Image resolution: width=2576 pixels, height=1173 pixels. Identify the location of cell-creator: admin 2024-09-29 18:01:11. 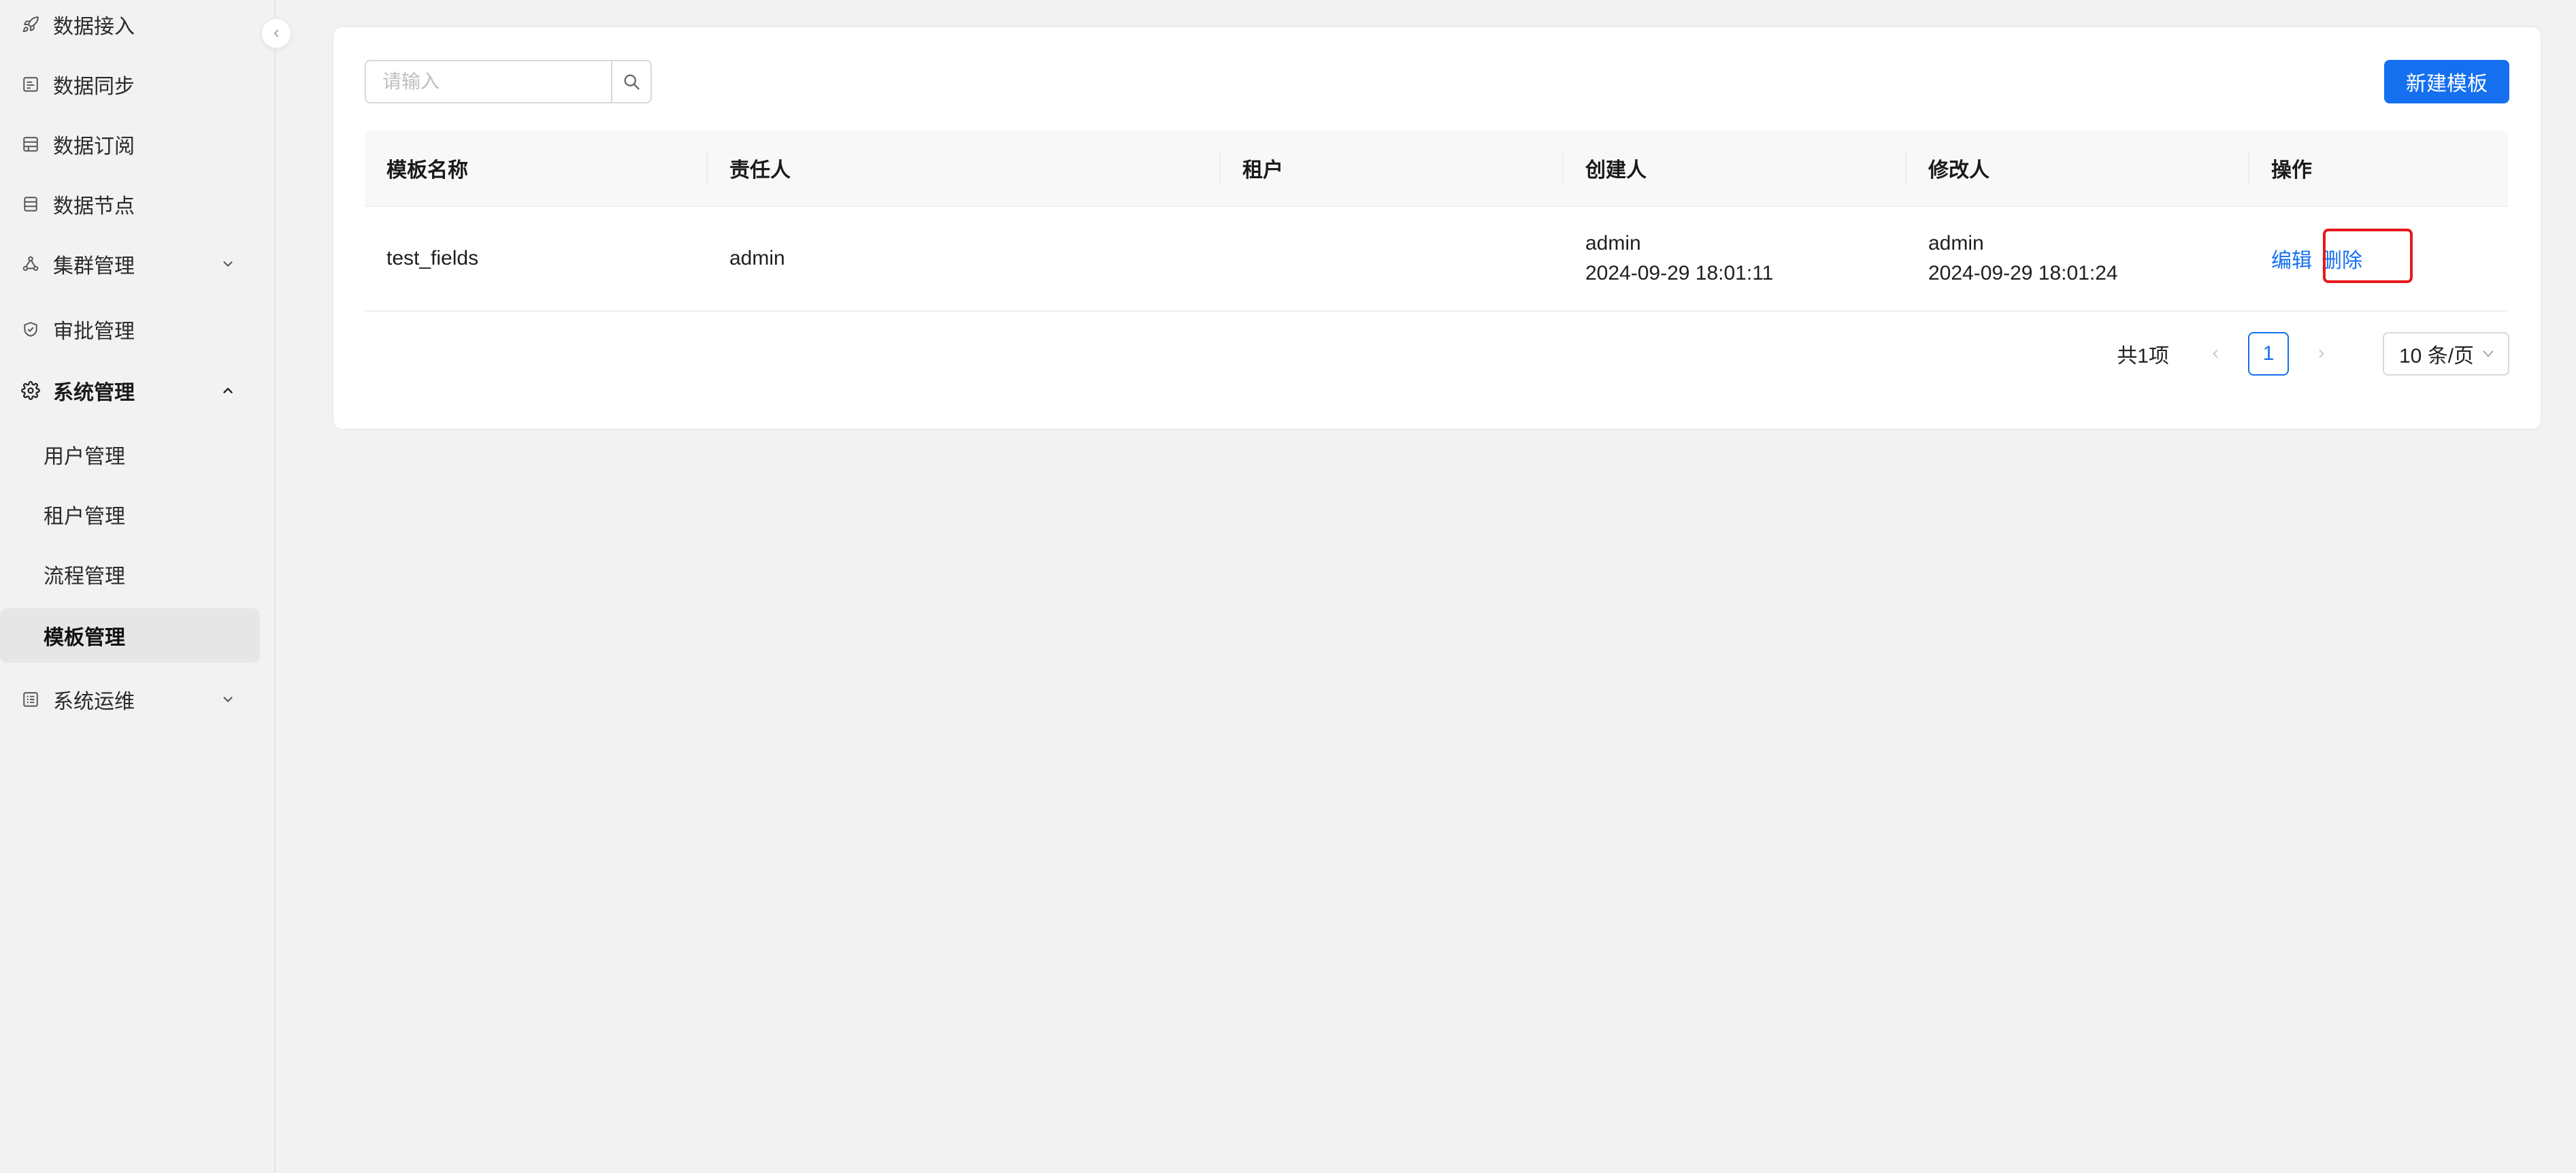
(1735, 258).